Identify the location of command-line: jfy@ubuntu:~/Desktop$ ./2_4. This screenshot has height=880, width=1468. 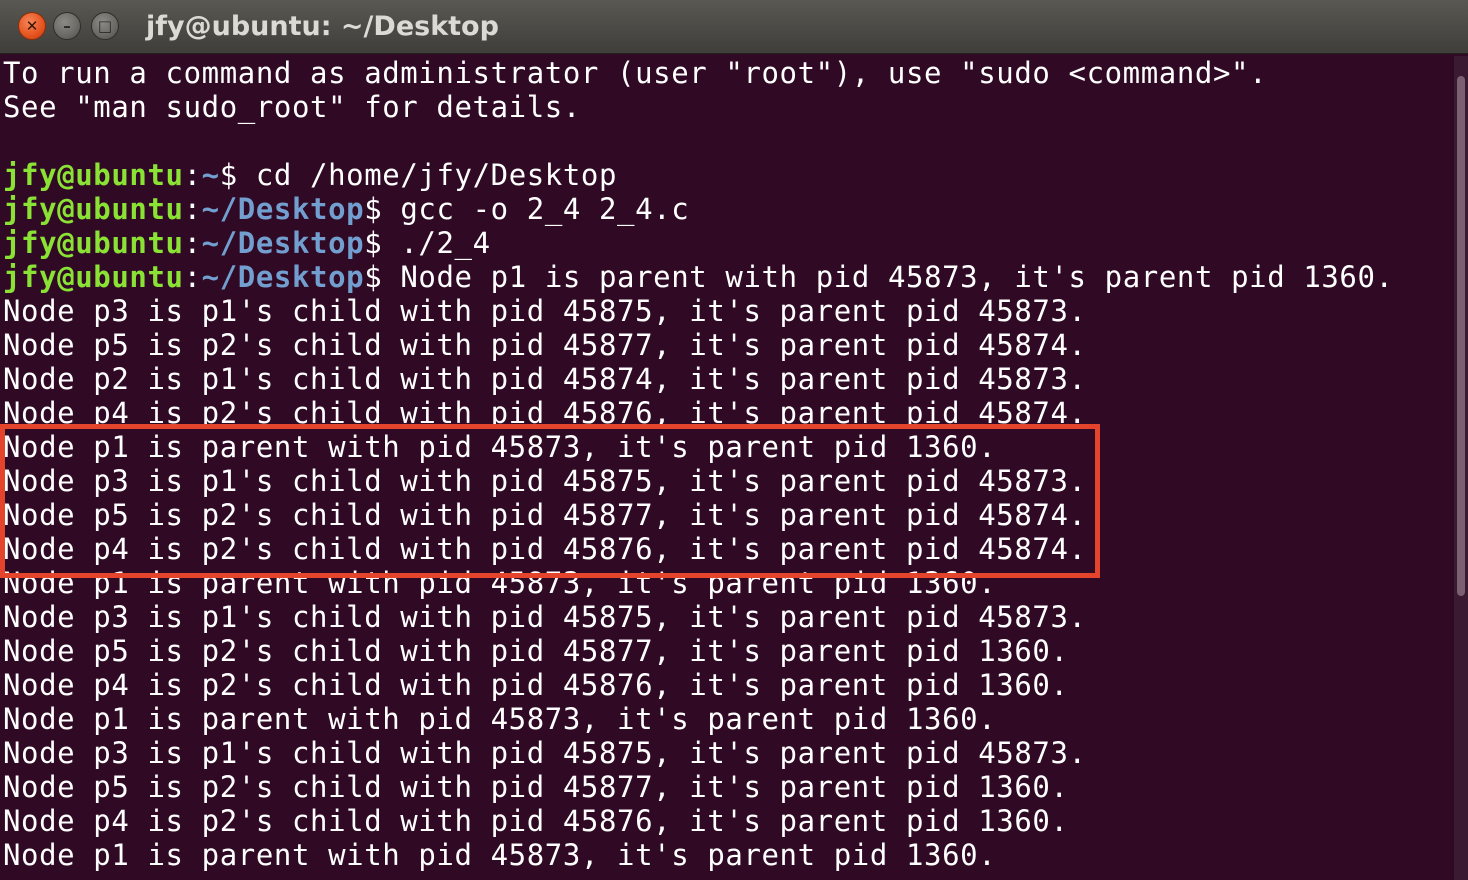
(247, 243).